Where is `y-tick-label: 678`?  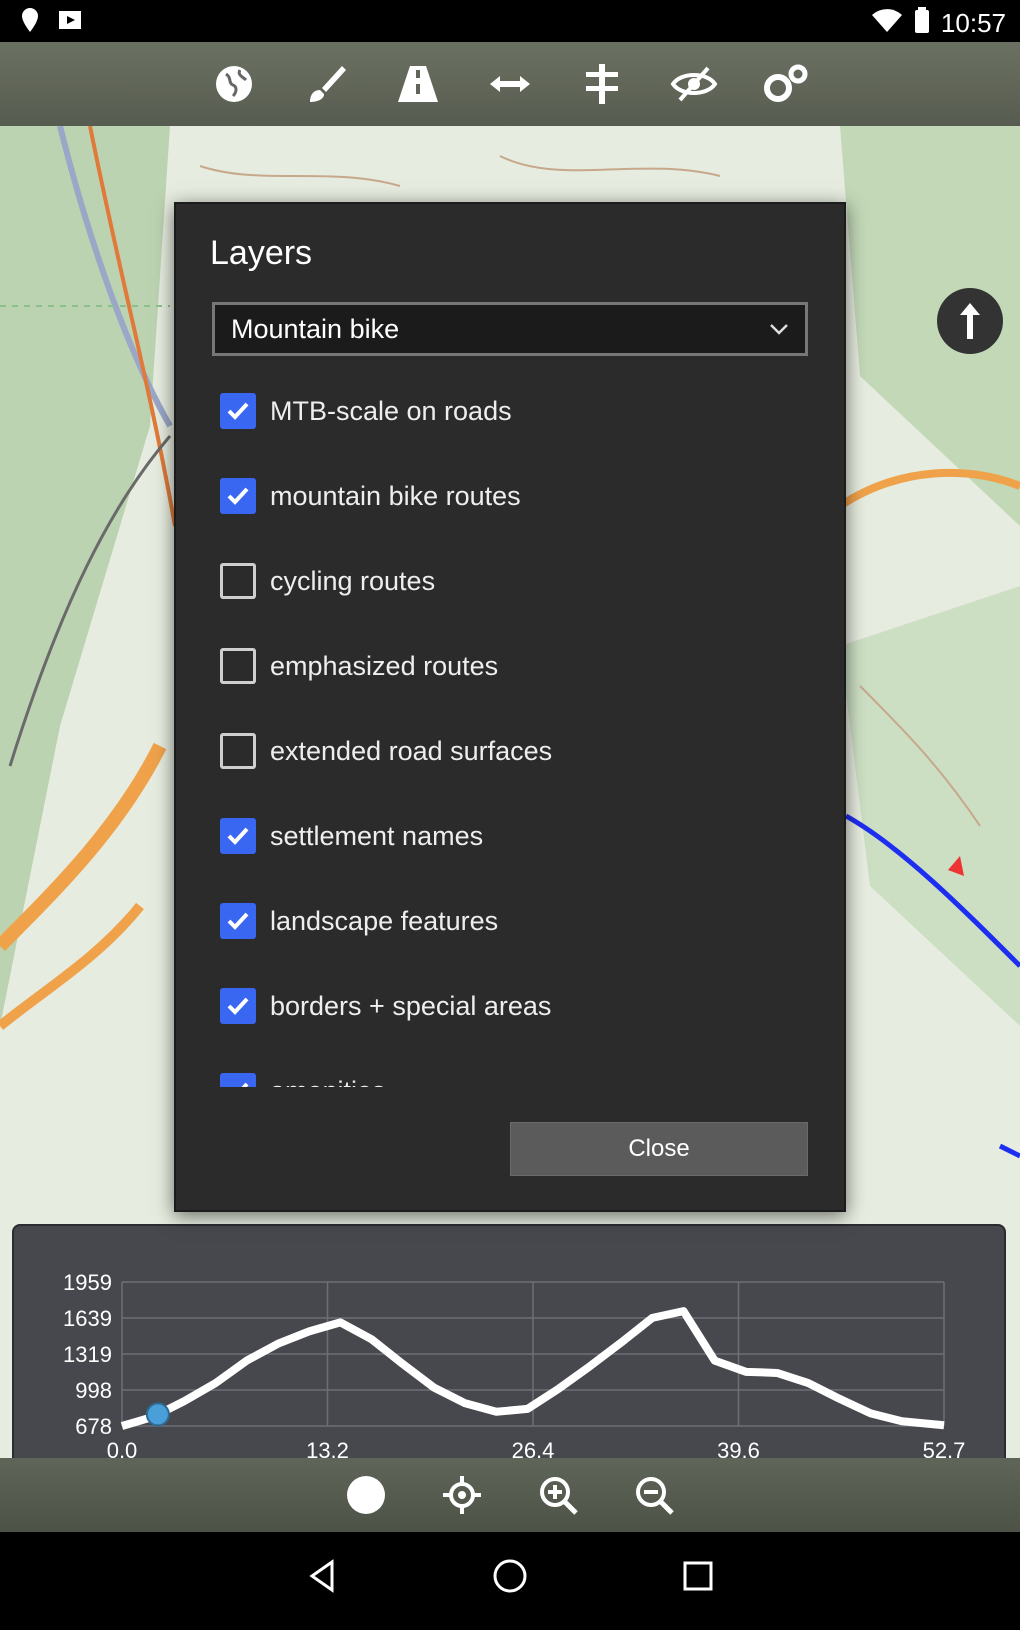 y-tick-label: 678 is located at coordinates (93, 1426).